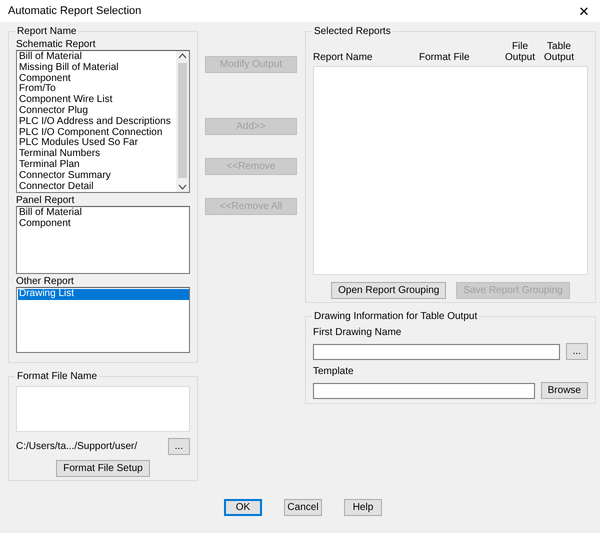  What do you see at coordinates (103, 409) in the screenshot?
I see `format-file-field` at bounding box center [103, 409].